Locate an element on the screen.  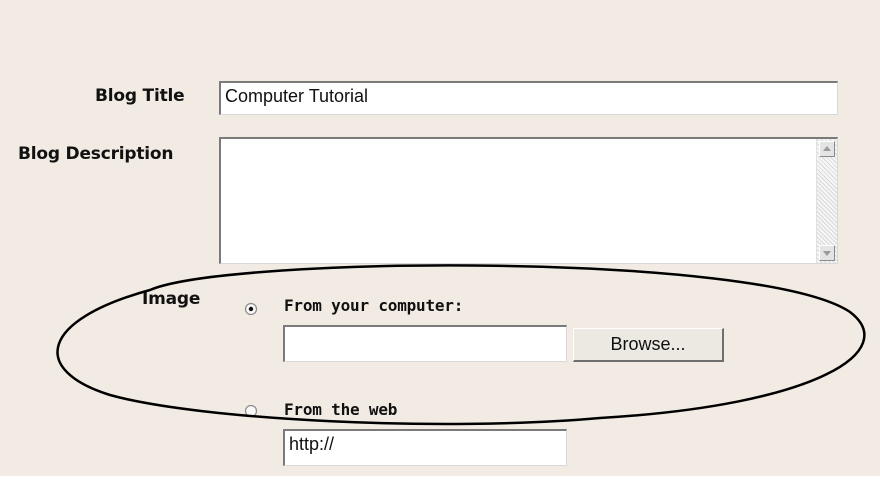
file-path-input is located at coordinates (425, 343).